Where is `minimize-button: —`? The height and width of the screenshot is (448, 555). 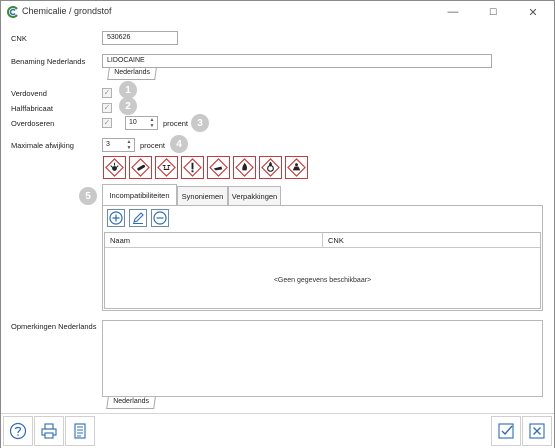 minimize-button: — is located at coordinates (453, 12).